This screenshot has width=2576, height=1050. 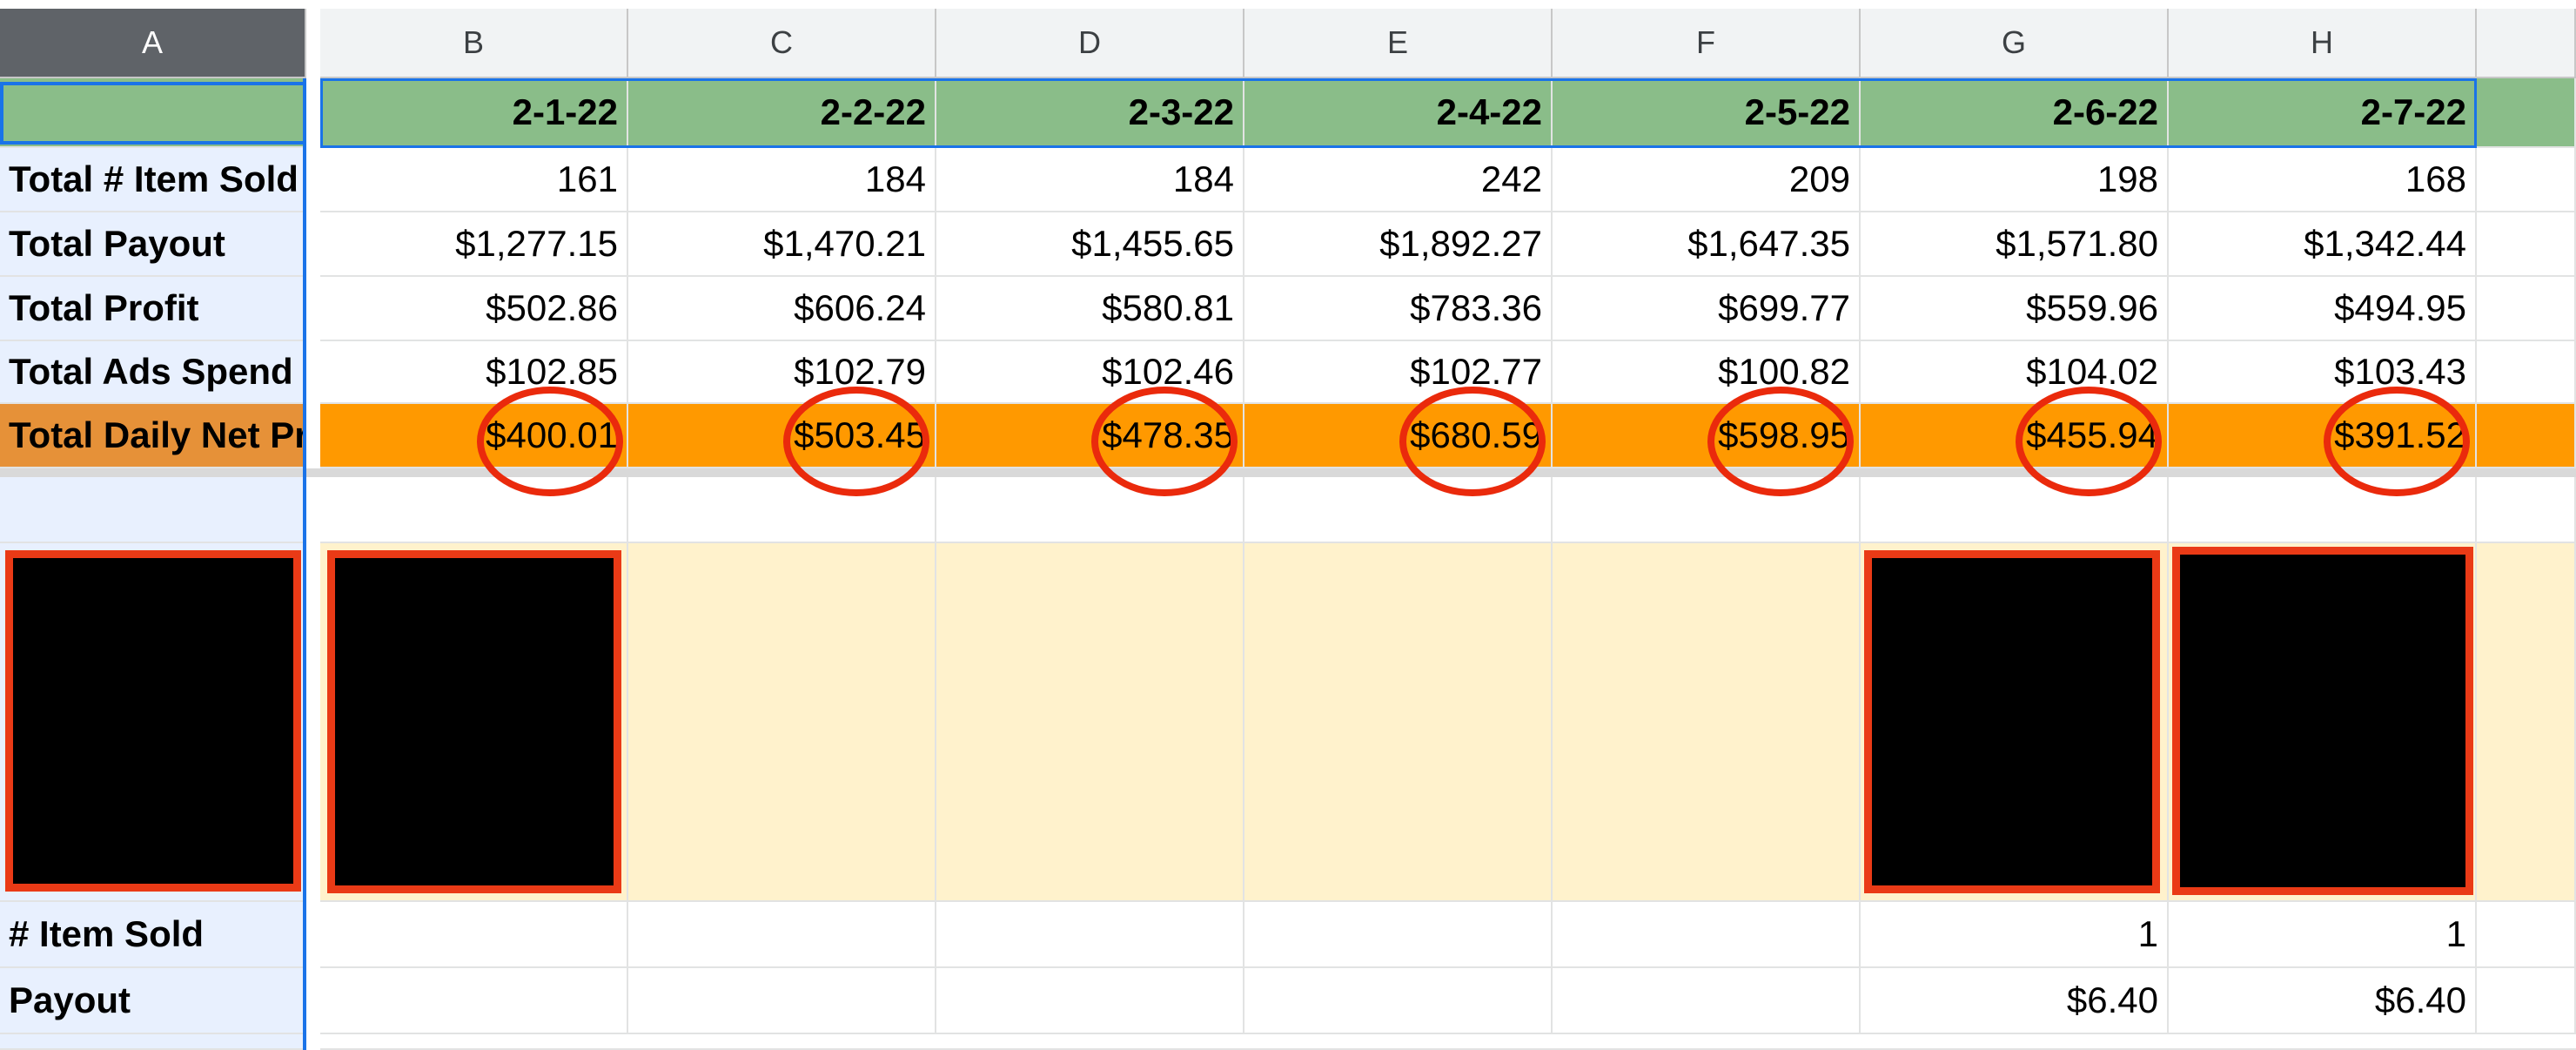 I want to click on value-cell: $1,647.35, so click(x=1707, y=245).